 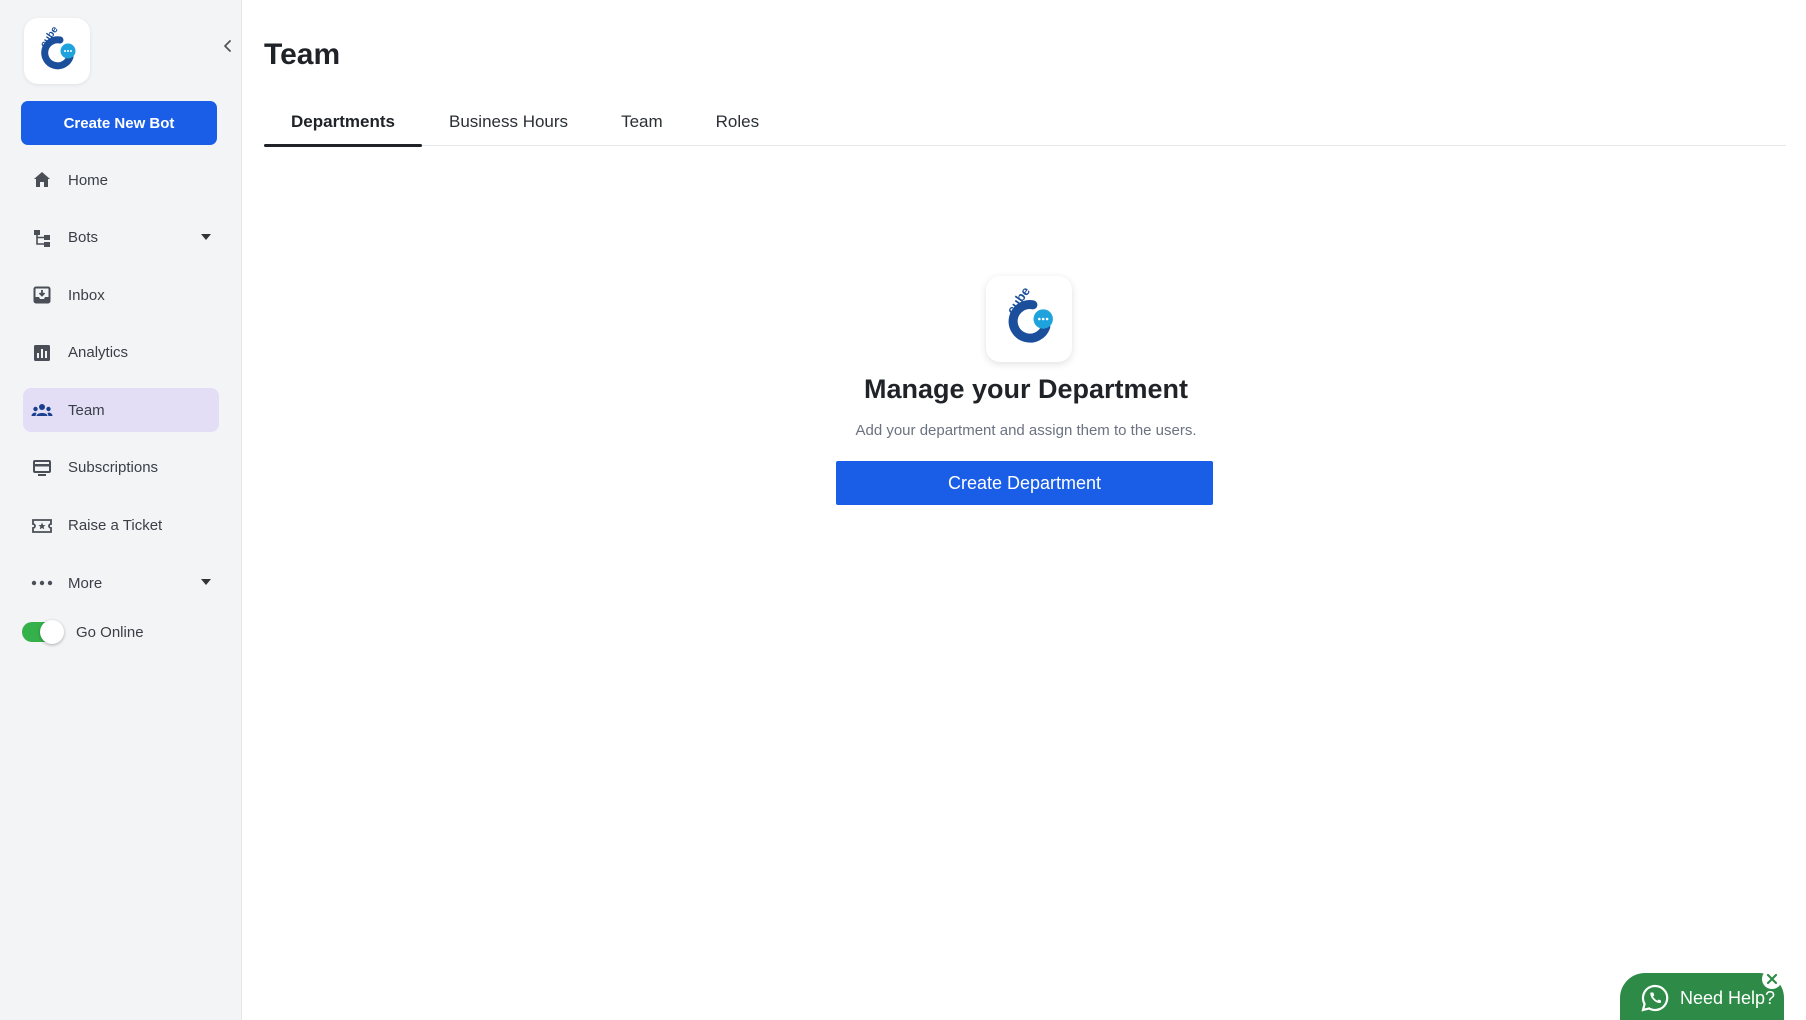 I want to click on empty-state-title: Manage your Department, so click(x=1026, y=389).